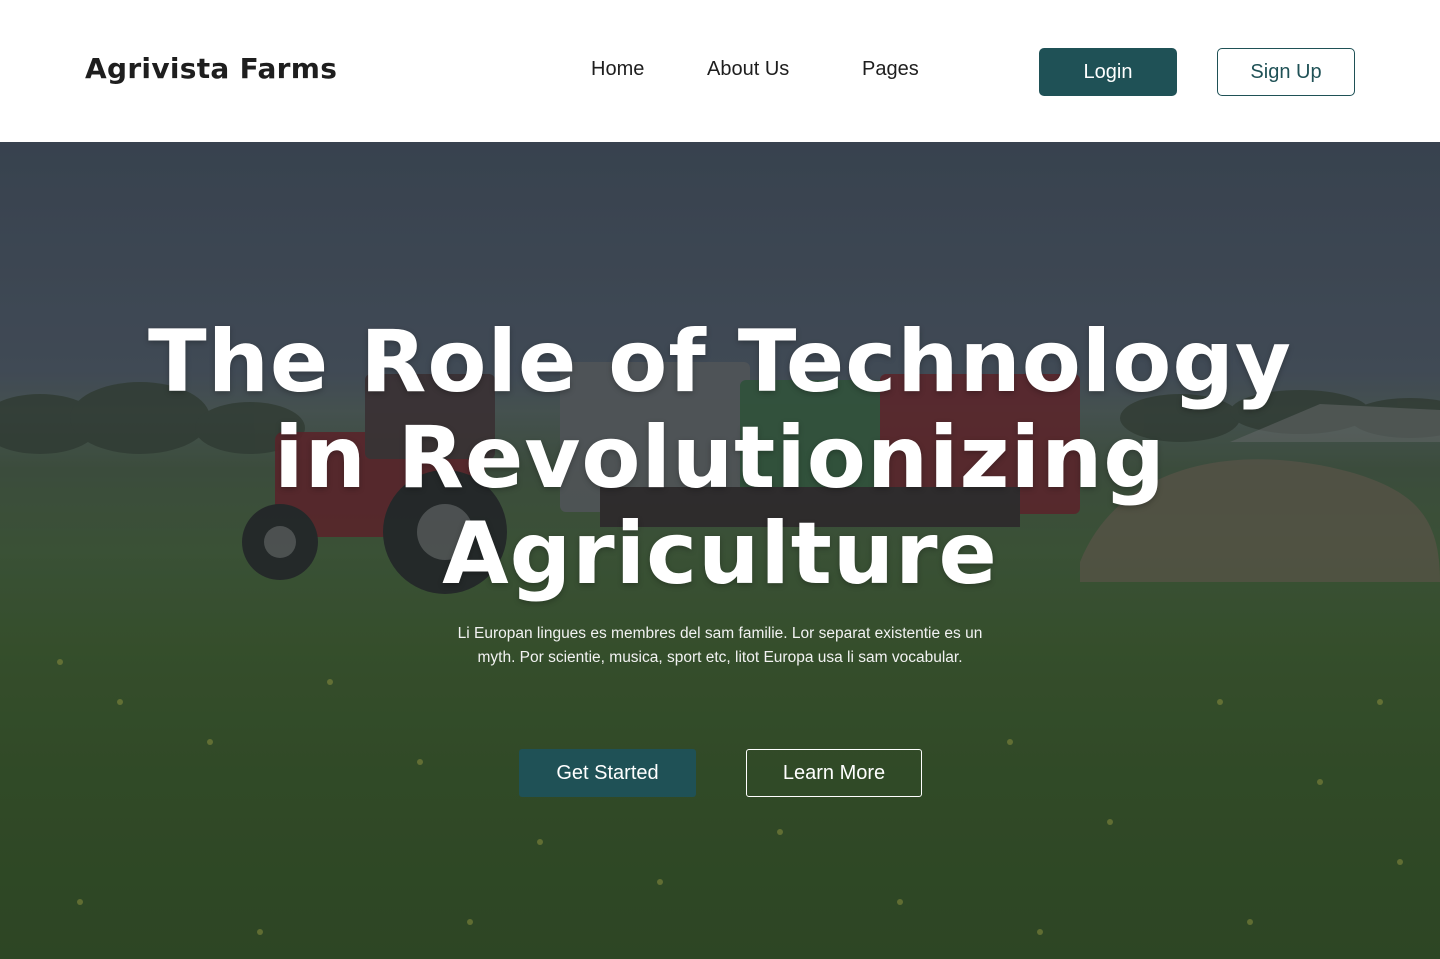 Image resolution: width=1440 pixels, height=959 pixels. What do you see at coordinates (748, 69) in the screenshot?
I see `nav-link-about-us: About Us` at bounding box center [748, 69].